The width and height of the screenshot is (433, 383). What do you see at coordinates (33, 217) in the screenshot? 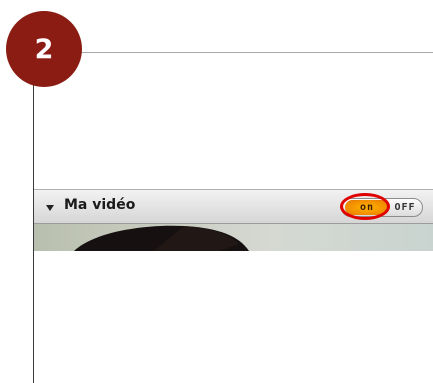
I see `frame-left-border` at bounding box center [33, 217].